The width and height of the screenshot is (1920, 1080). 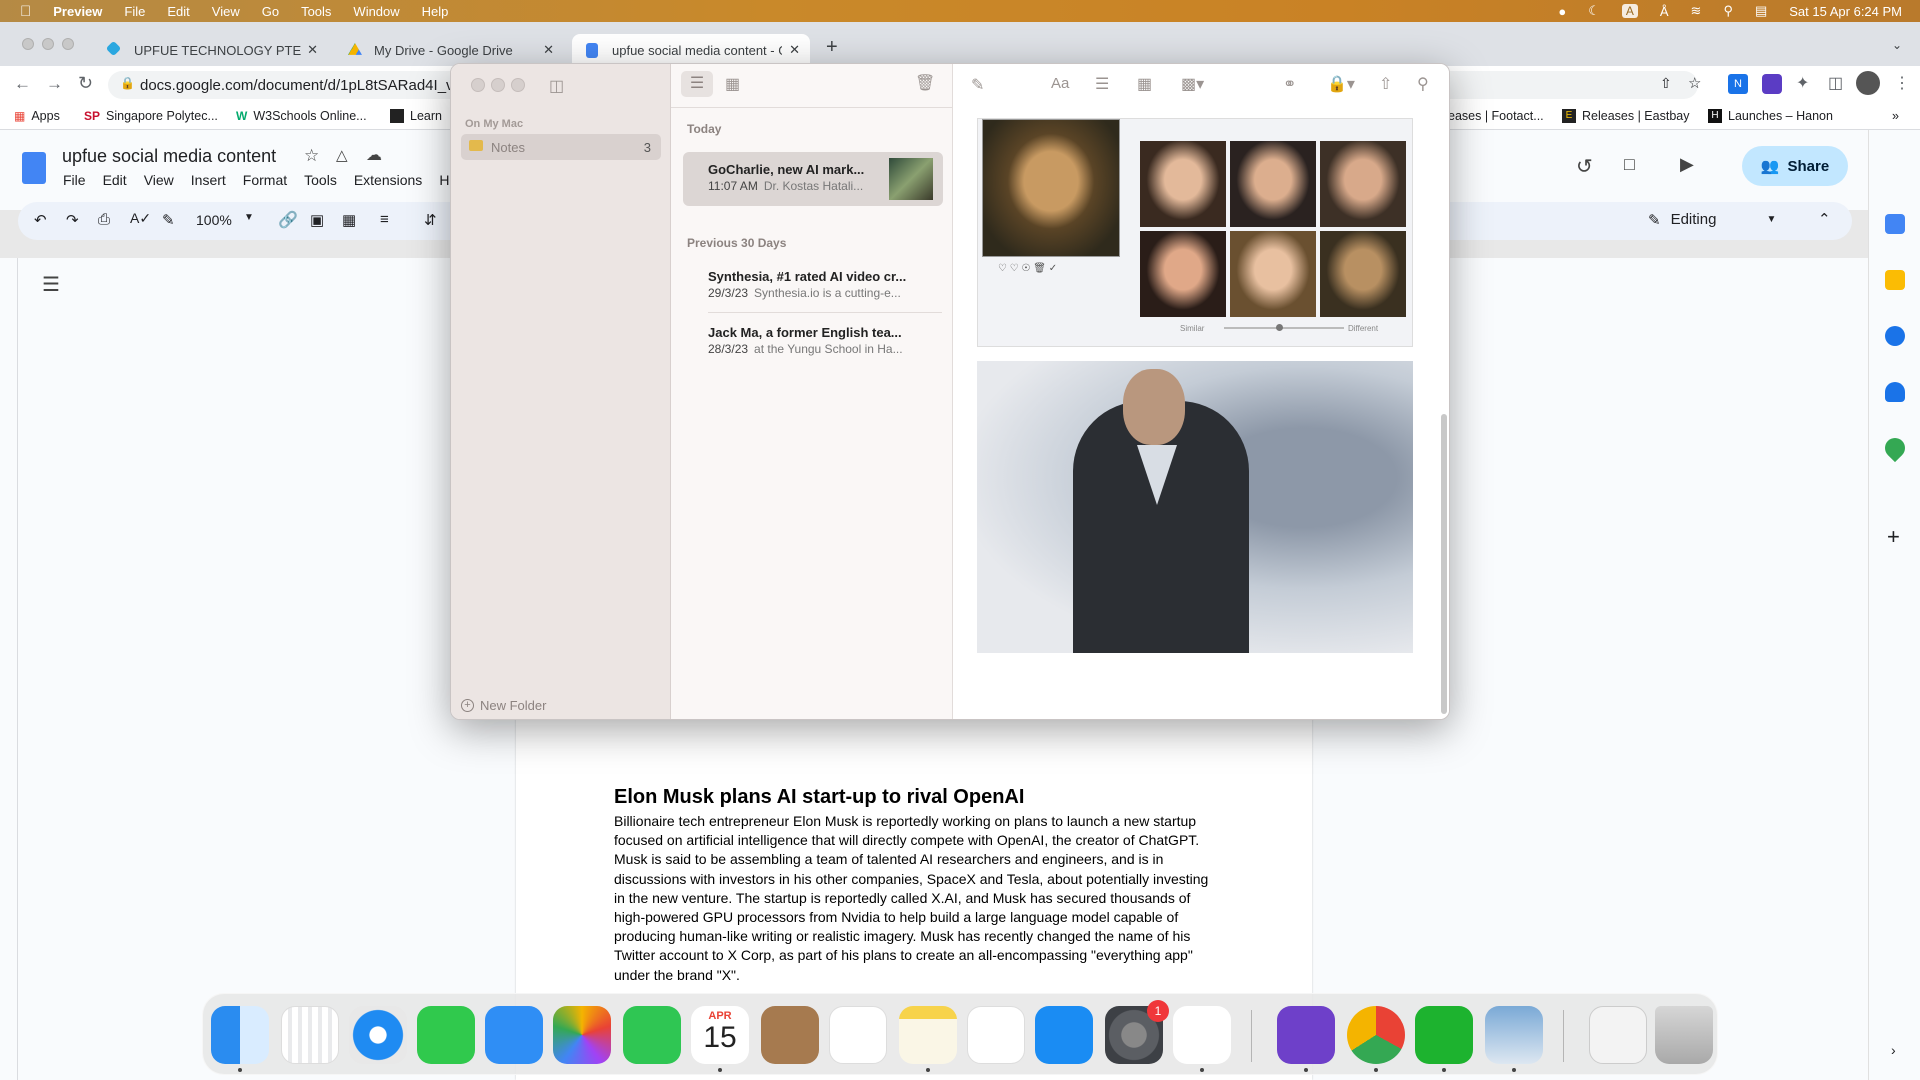 I want to click on docs-menu-insert: Insert, so click(x=208, y=180).